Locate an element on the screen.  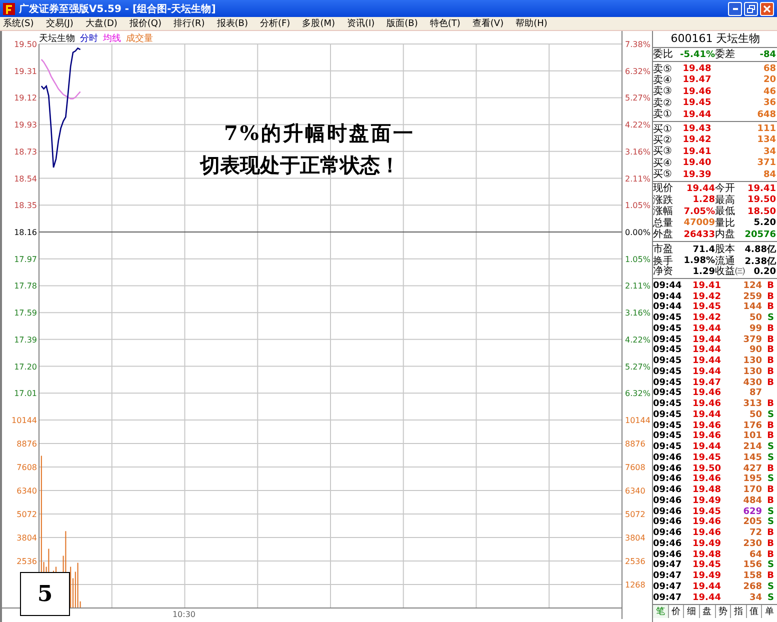
axis-label: 2536 is located at coordinates (635, 561).